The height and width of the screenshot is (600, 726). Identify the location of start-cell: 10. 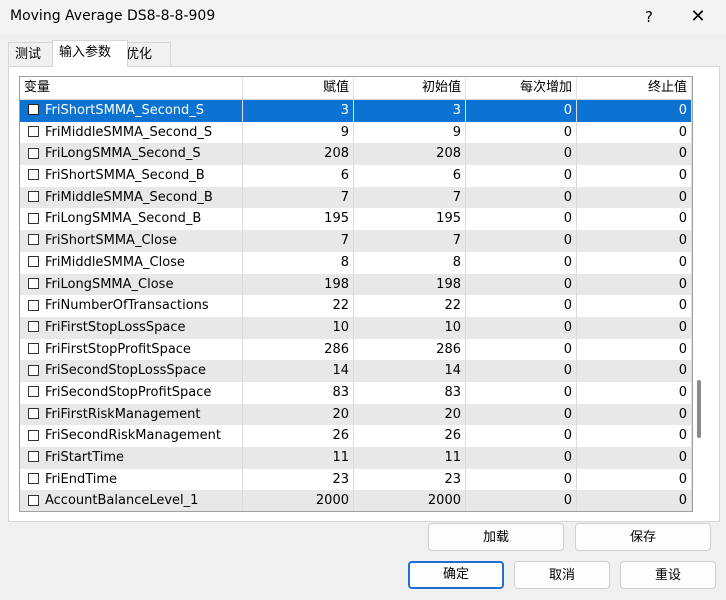
(410, 327).